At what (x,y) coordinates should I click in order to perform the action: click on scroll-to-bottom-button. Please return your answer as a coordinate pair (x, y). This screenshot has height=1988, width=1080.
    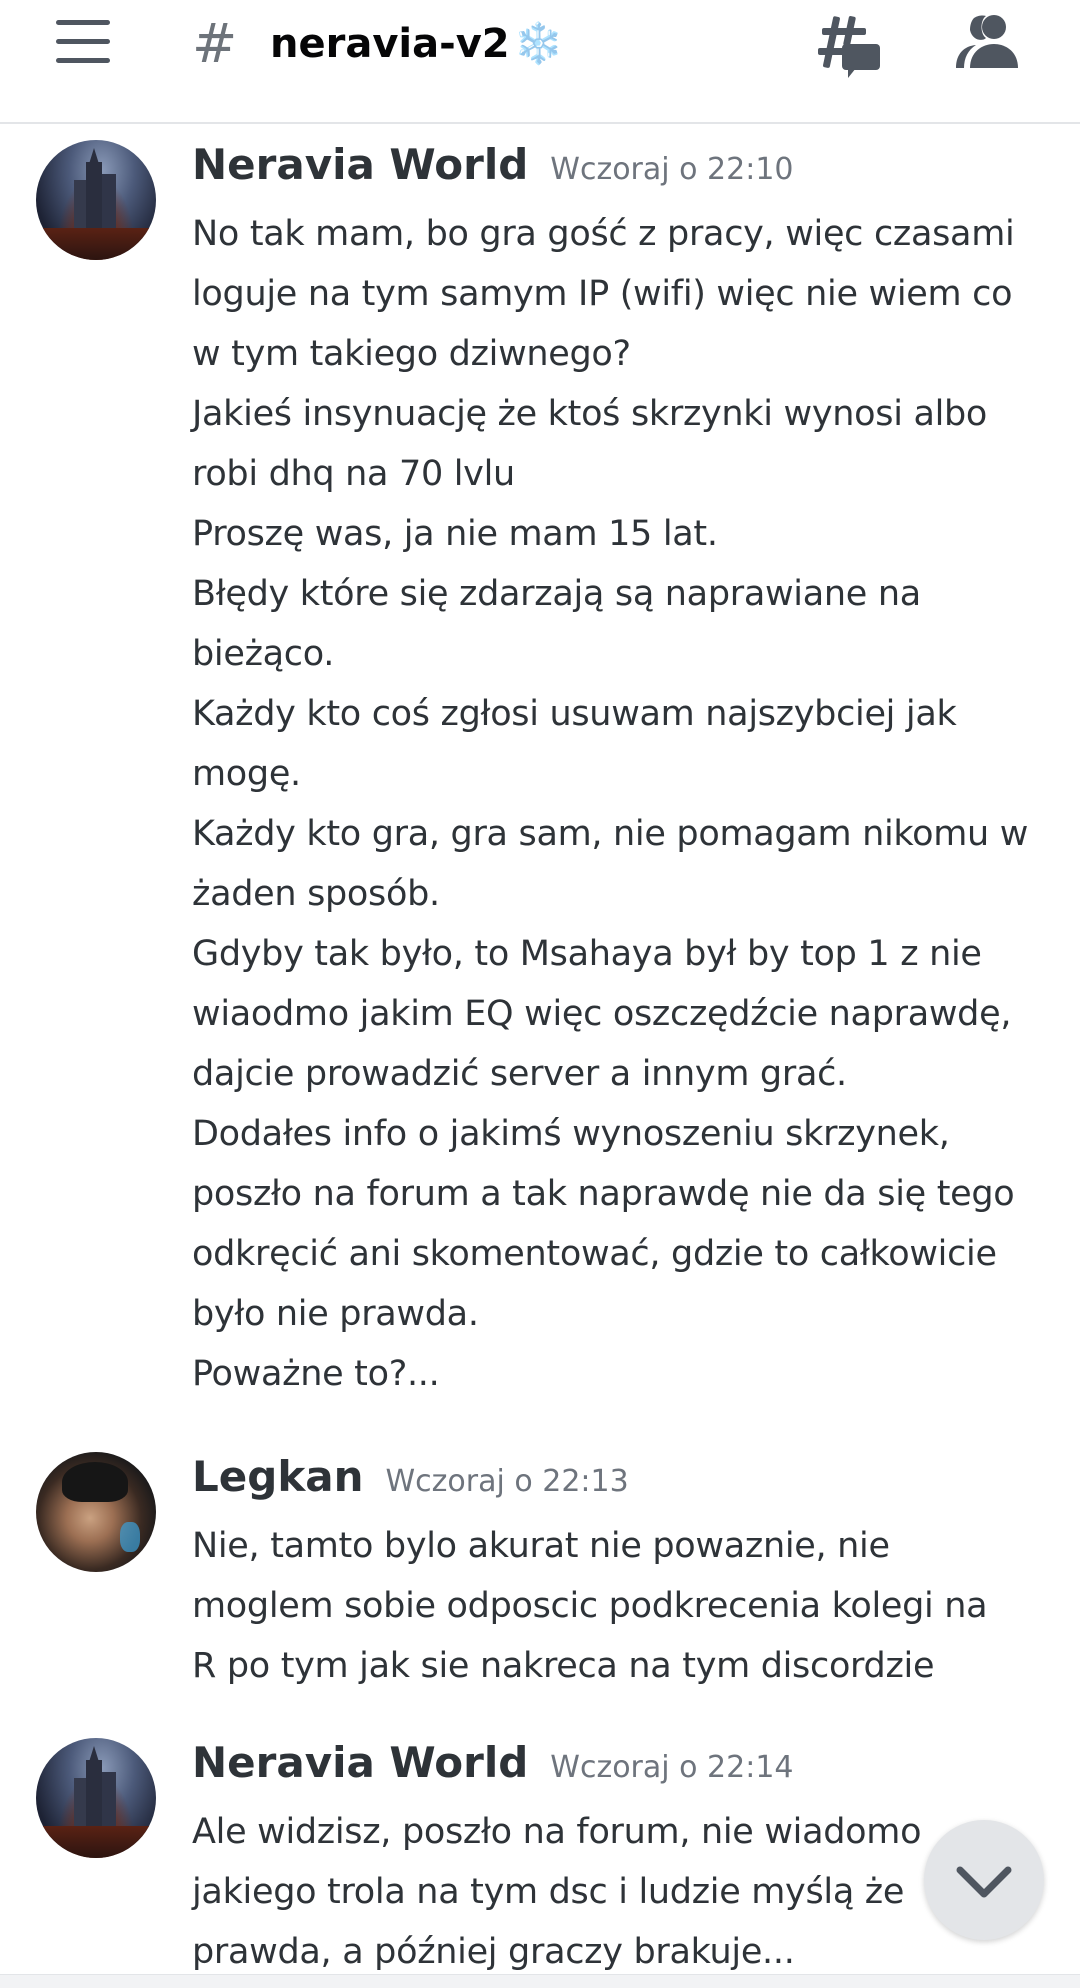
    Looking at the image, I should click on (984, 1880).